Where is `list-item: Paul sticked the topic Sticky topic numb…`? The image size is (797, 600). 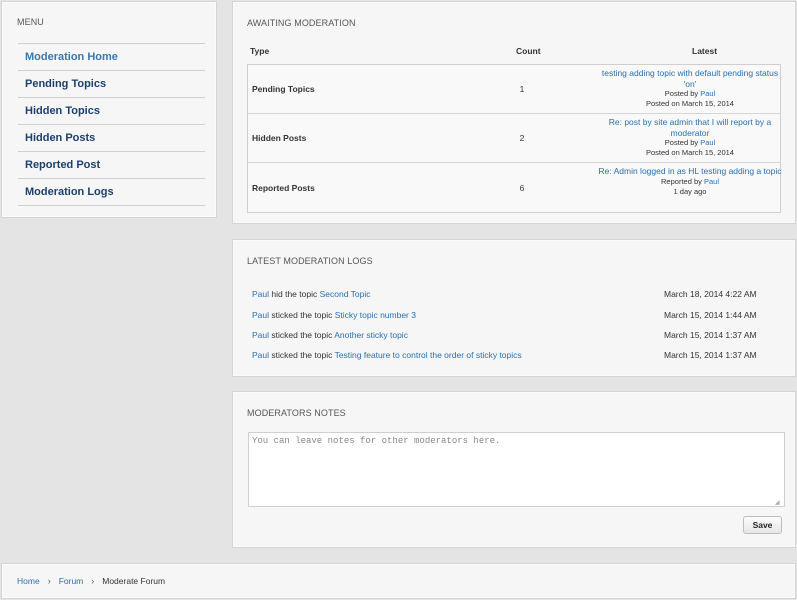 list-item: Paul sticked the topic Sticky topic numb… is located at coordinates (517, 317).